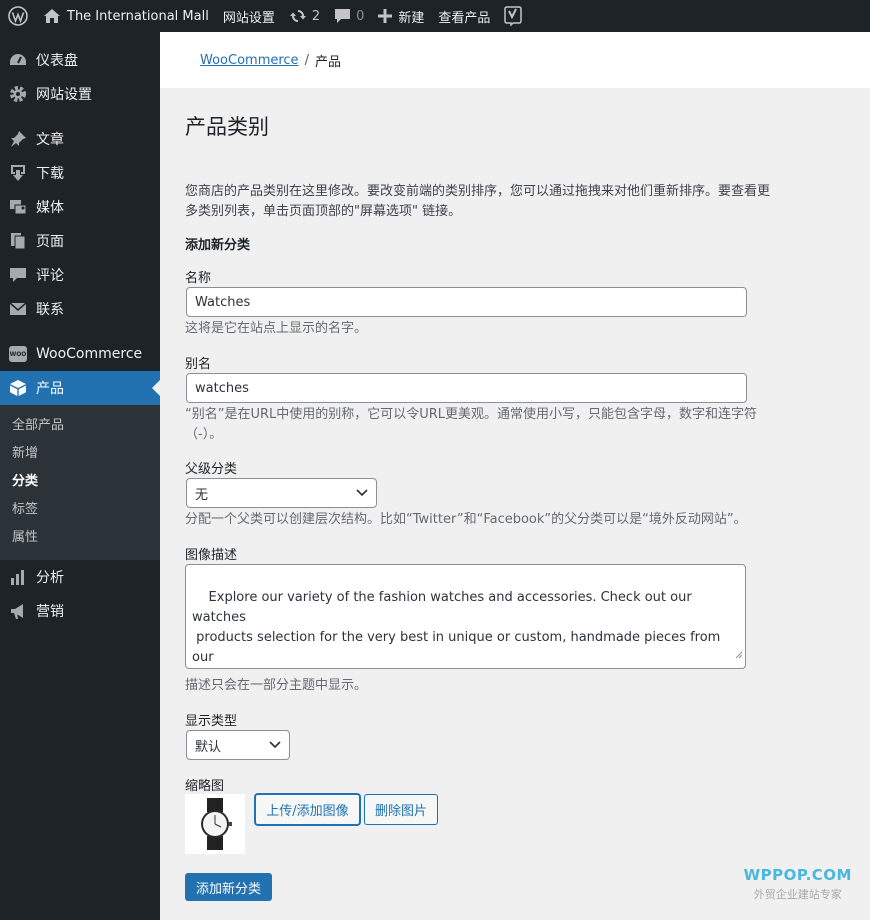 This screenshot has width=870, height=920. I want to click on remove-image-button: 删除图片, so click(401, 809).